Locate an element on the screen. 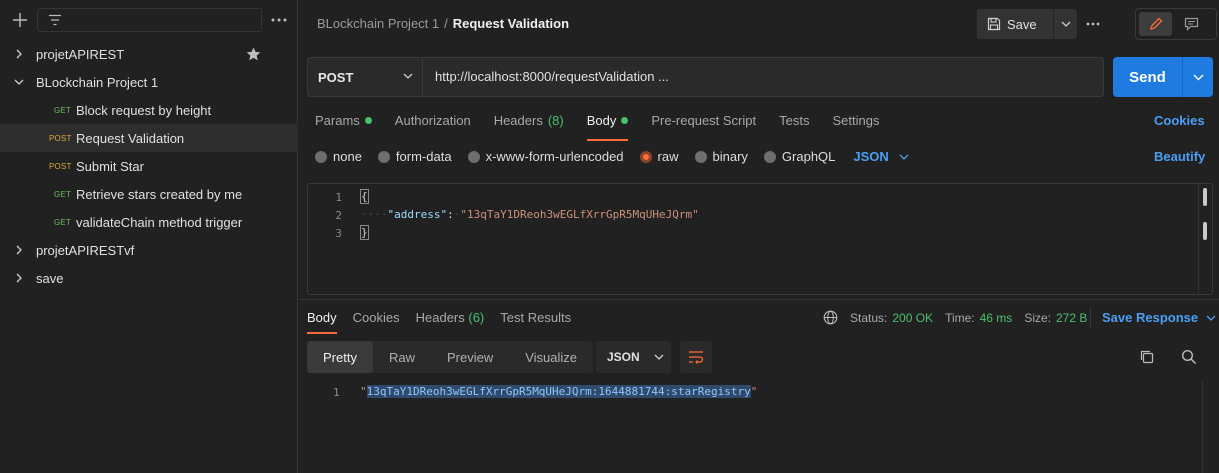 The image size is (1219, 473). response-format-select: JSON is located at coordinates (633, 357).